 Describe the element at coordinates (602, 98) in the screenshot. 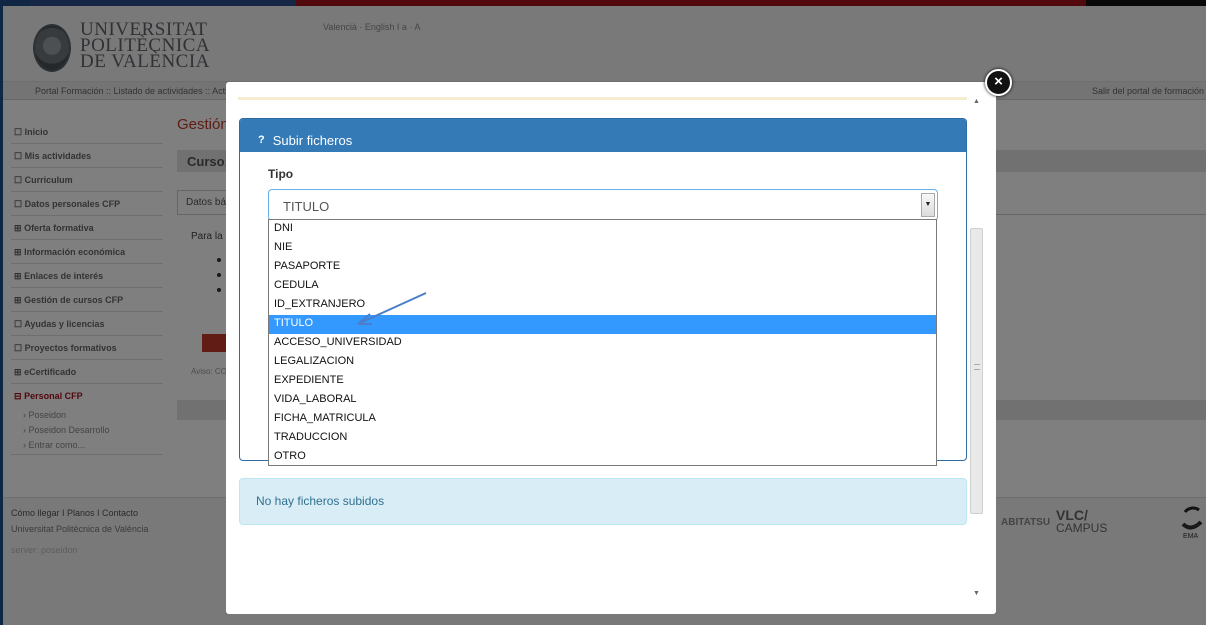

I see `modal-top-border` at that location.